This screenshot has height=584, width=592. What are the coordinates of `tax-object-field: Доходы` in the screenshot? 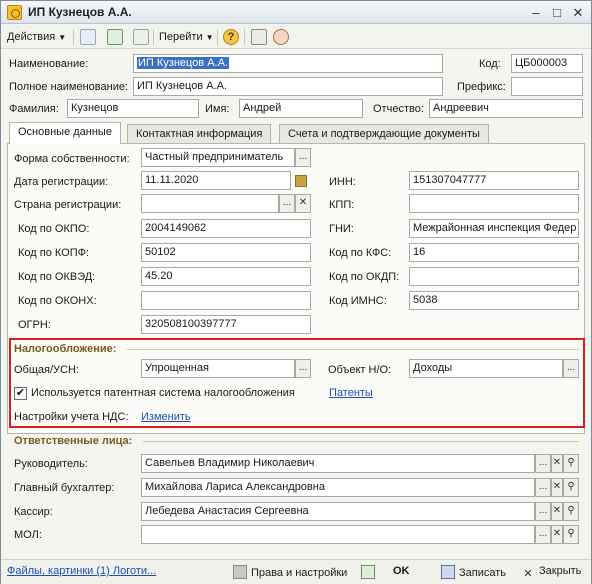 It's located at (486, 368).